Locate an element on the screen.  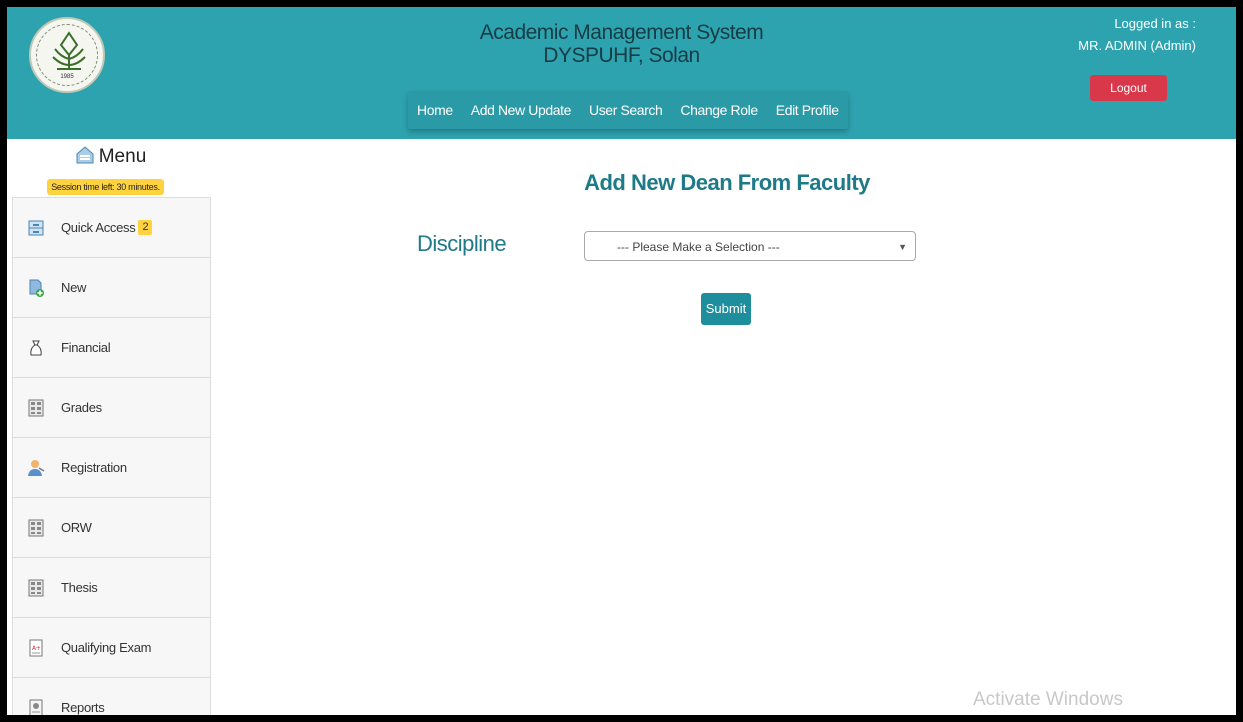
inbox-icon is located at coordinates (36, 228).